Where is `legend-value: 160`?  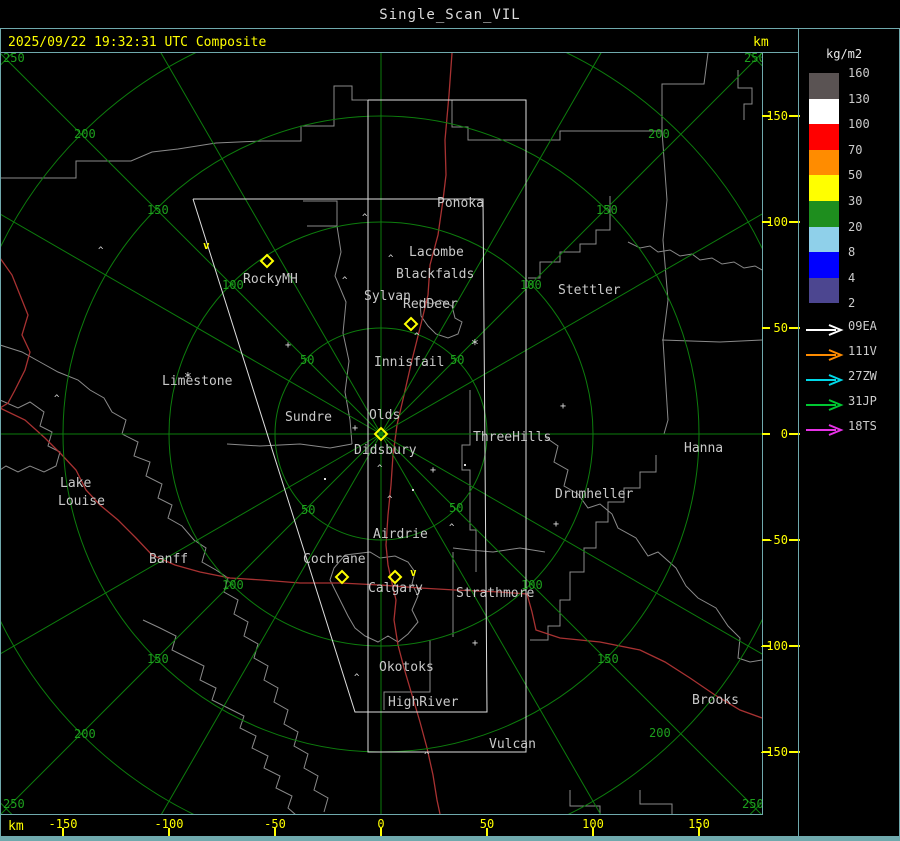
legend-value: 160 is located at coordinates (859, 73).